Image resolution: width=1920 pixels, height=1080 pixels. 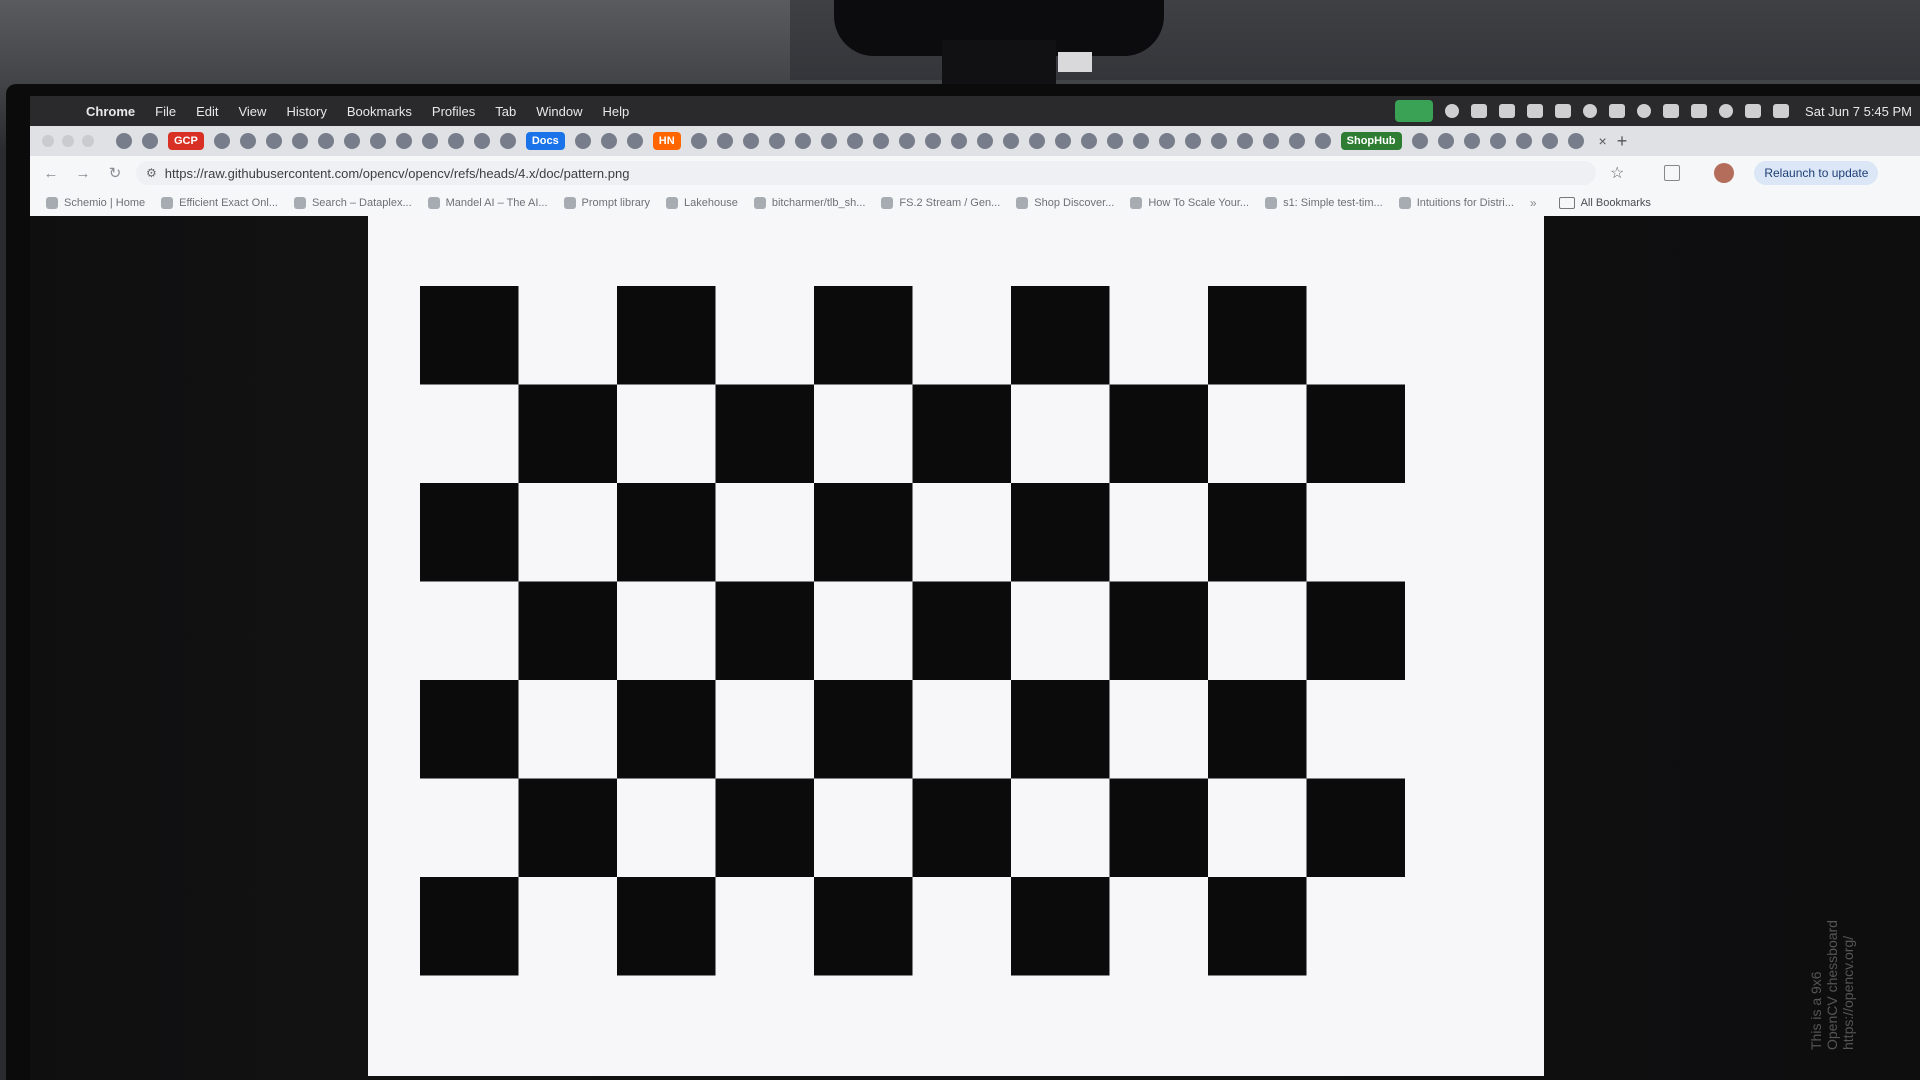 I want to click on window-zoom-icon, so click(x=88, y=141).